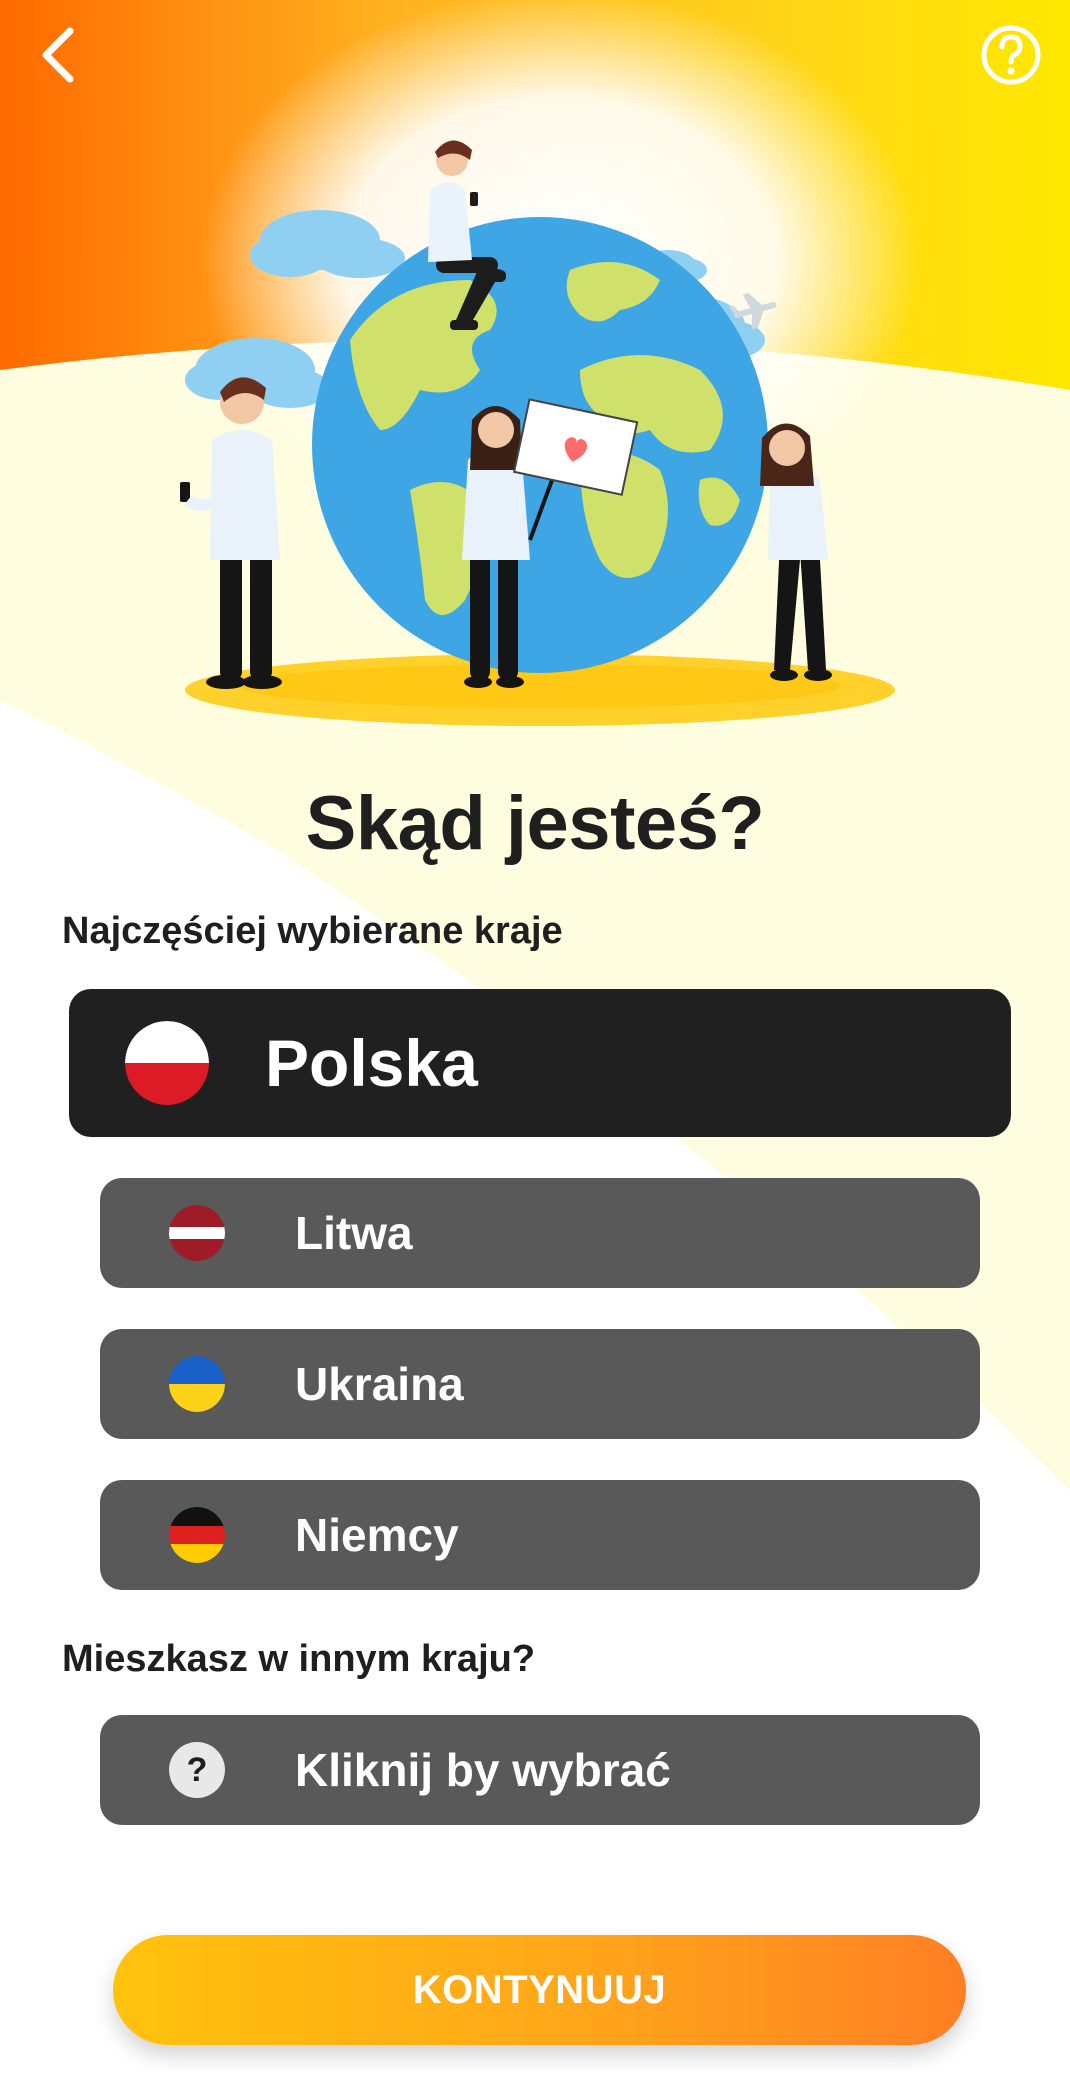 This screenshot has width=1070, height=2100. I want to click on question-icon: ?, so click(197, 1770).